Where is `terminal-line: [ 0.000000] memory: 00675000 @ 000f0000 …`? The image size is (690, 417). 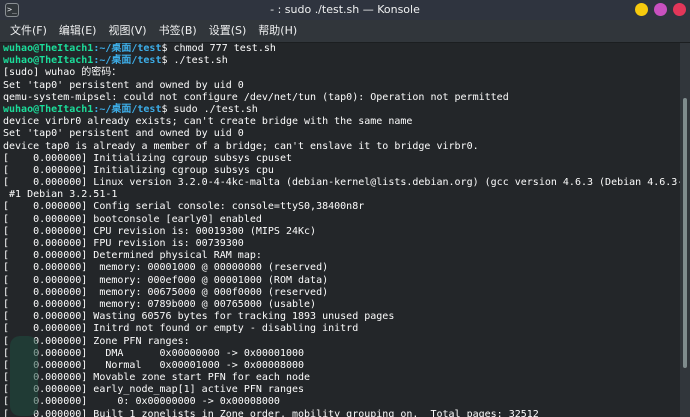
terminal-line: [ 0.000000] memory: 00675000 @ 000f0000 … is located at coordinates (341, 293).